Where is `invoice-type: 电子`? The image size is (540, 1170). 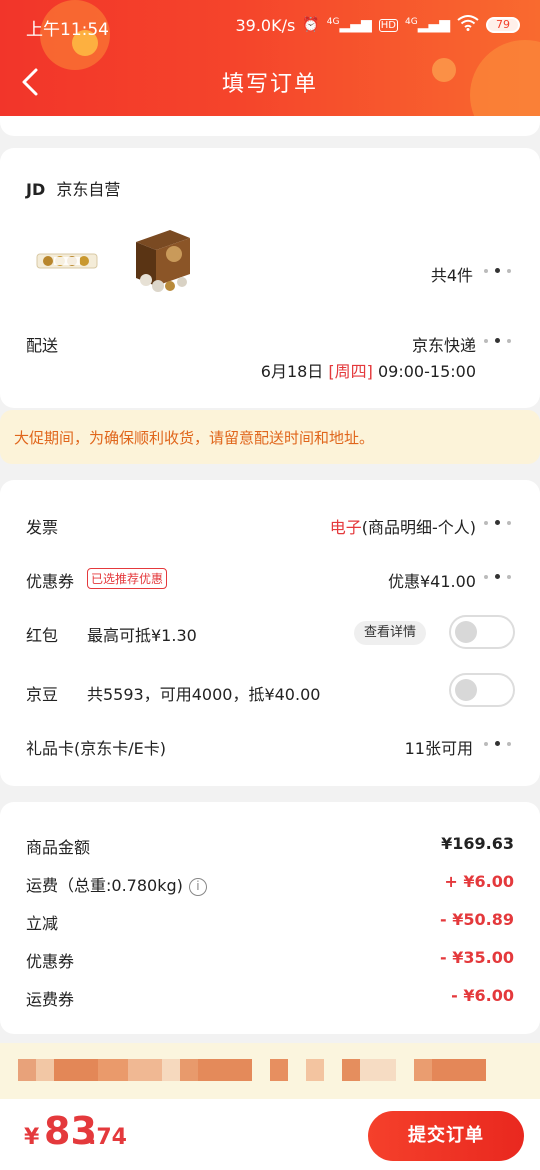 invoice-type: 电子 is located at coordinates (345, 527).